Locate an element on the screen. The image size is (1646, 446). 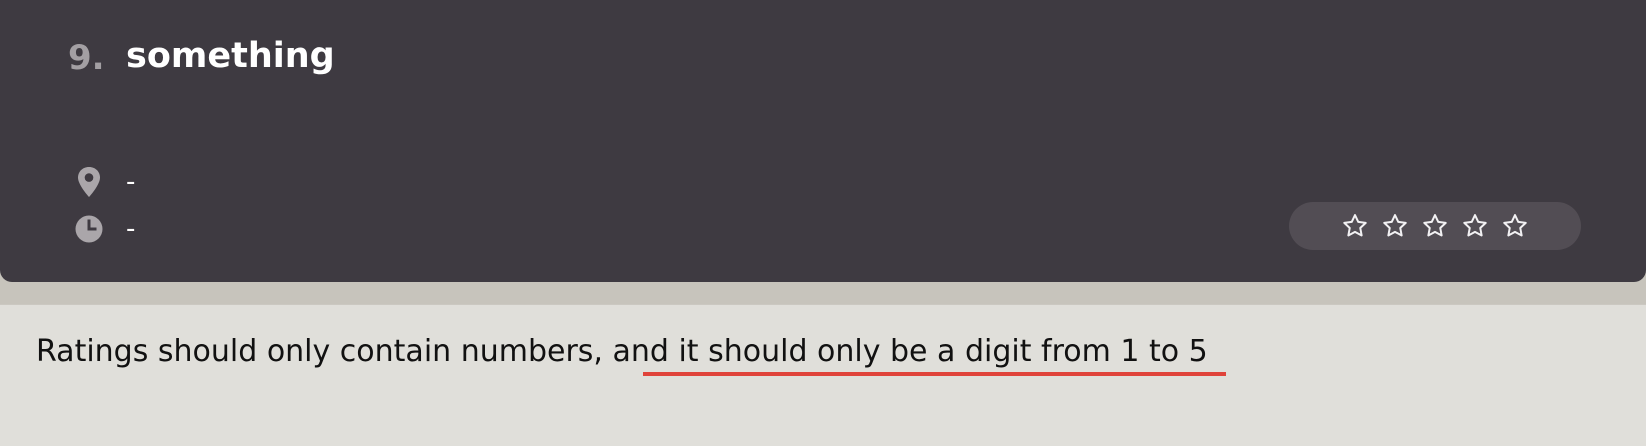
task-index: 9. is located at coordinates (86, 58).